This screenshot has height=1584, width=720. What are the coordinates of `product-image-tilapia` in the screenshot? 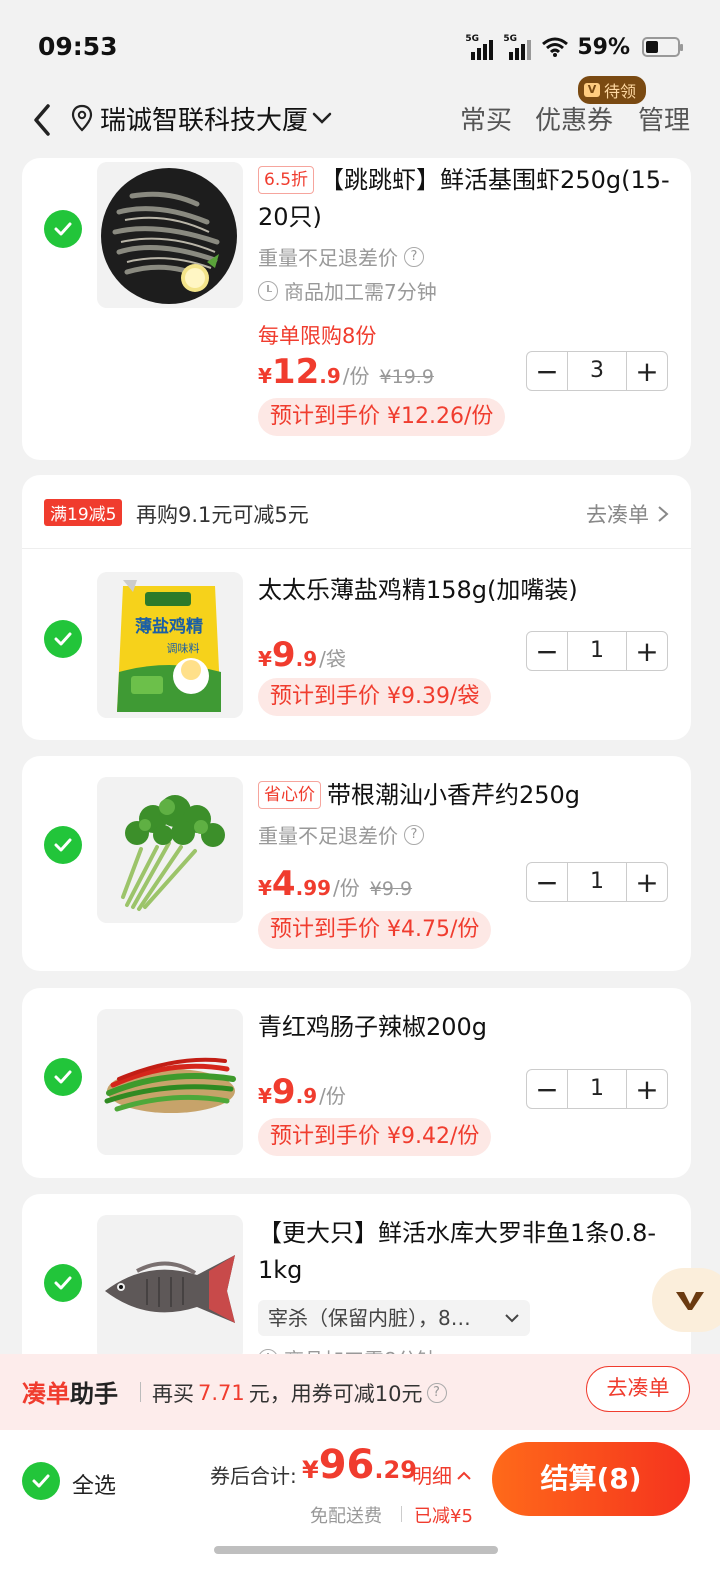 It's located at (170, 1288).